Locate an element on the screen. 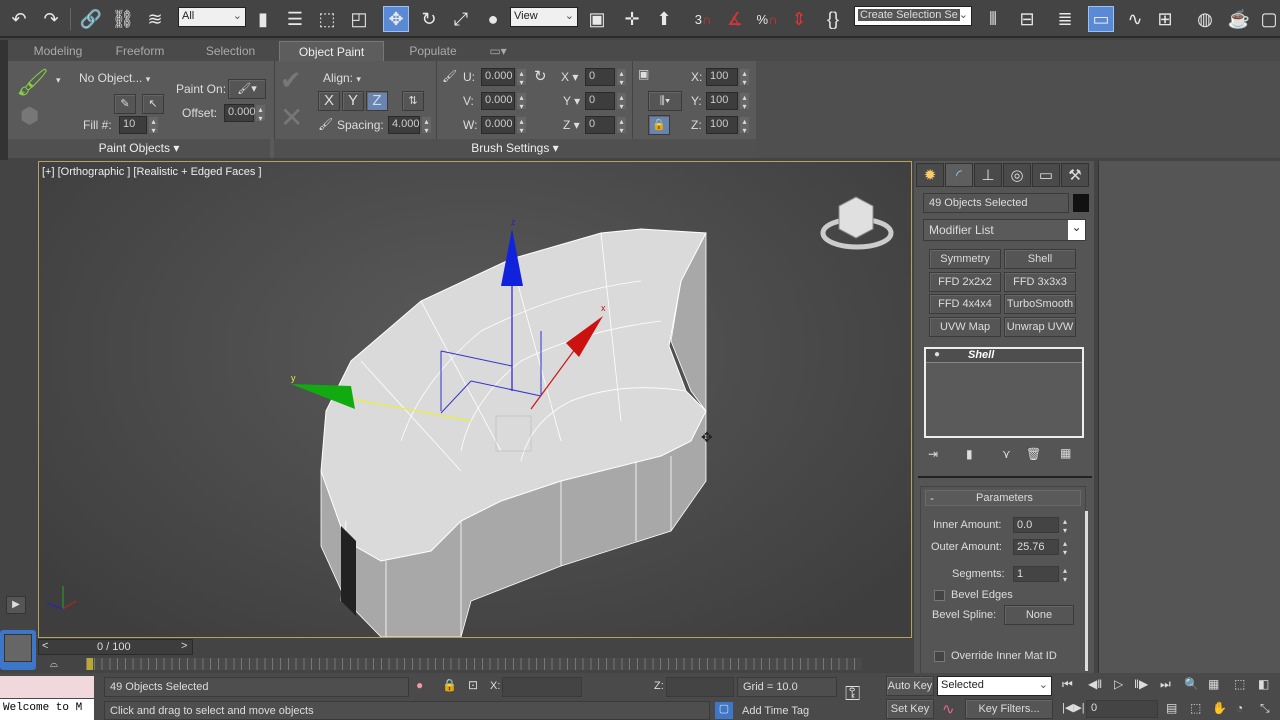  align-y-button: Y is located at coordinates (353, 101).